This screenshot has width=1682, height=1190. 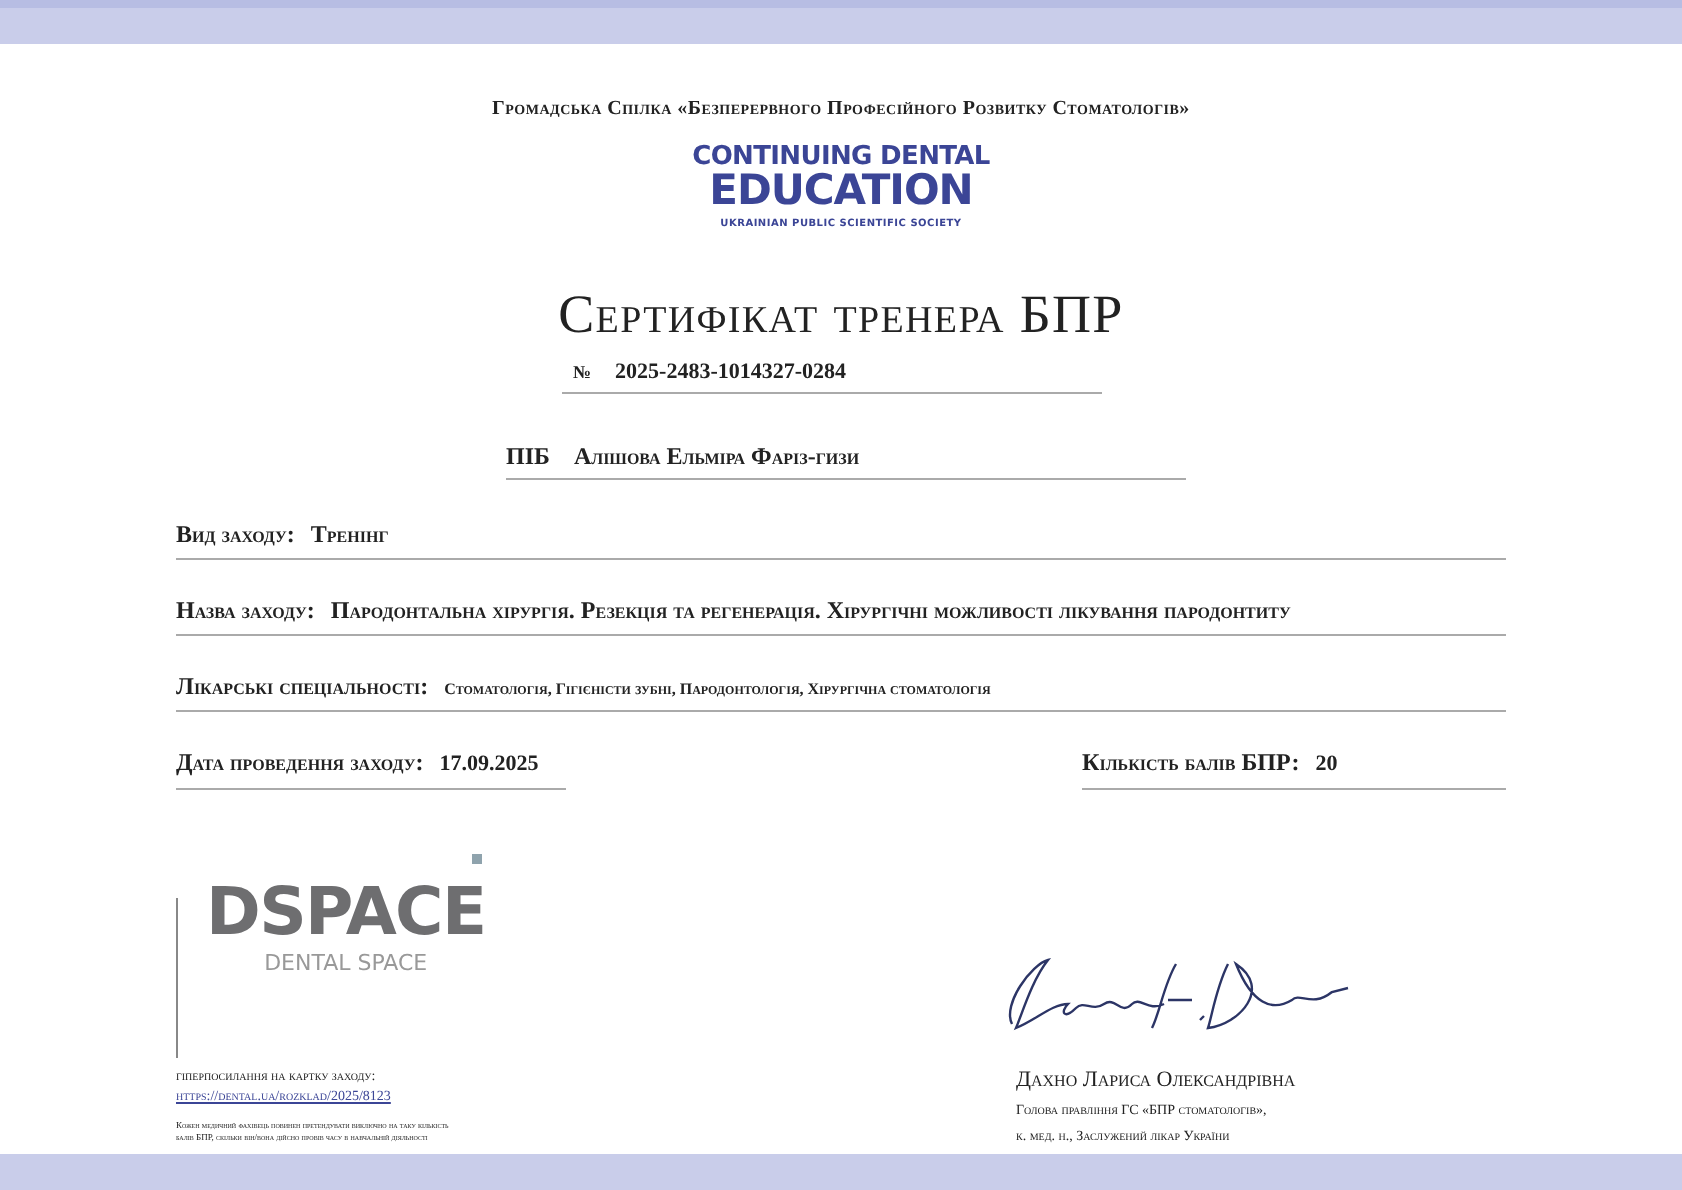 I want to click on field-value: Тренінг, so click(x=349, y=535).